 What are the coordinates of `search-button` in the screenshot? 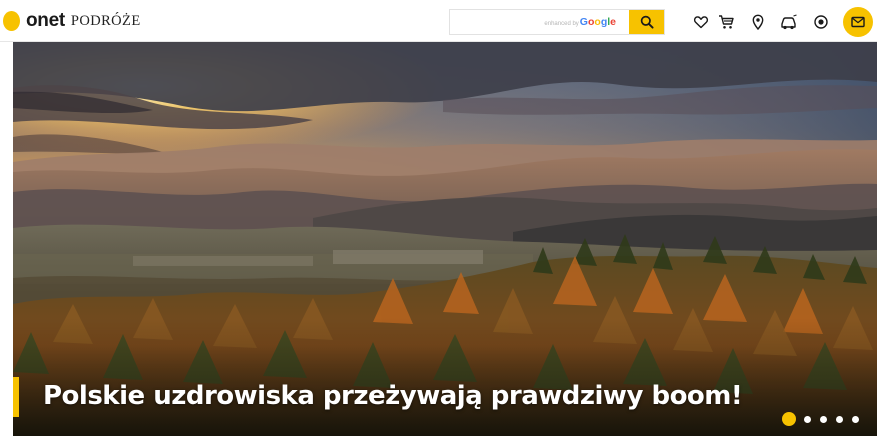 It's located at (646, 22).